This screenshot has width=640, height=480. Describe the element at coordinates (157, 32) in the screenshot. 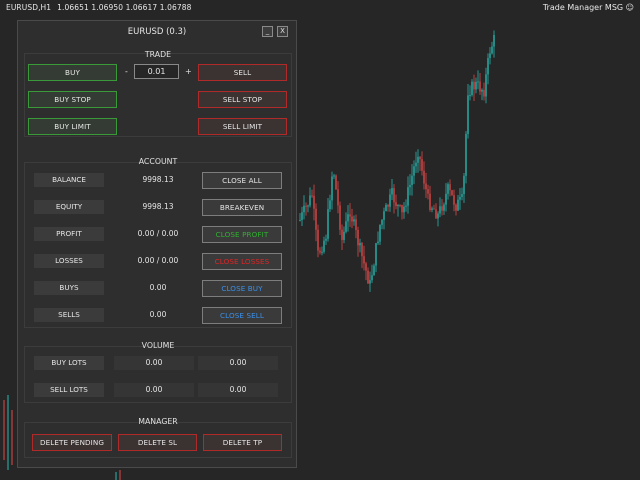

I see `panel-title: EURUSD (0.3)` at that location.